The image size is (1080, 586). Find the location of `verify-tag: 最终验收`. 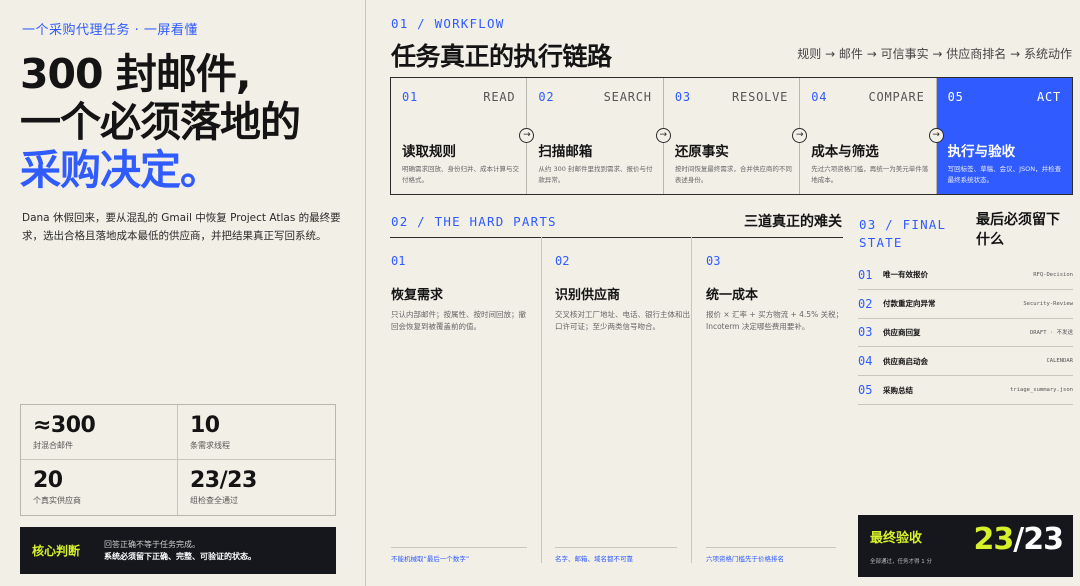

verify-tag: 最终验收 is located at coordinates (896, 538).